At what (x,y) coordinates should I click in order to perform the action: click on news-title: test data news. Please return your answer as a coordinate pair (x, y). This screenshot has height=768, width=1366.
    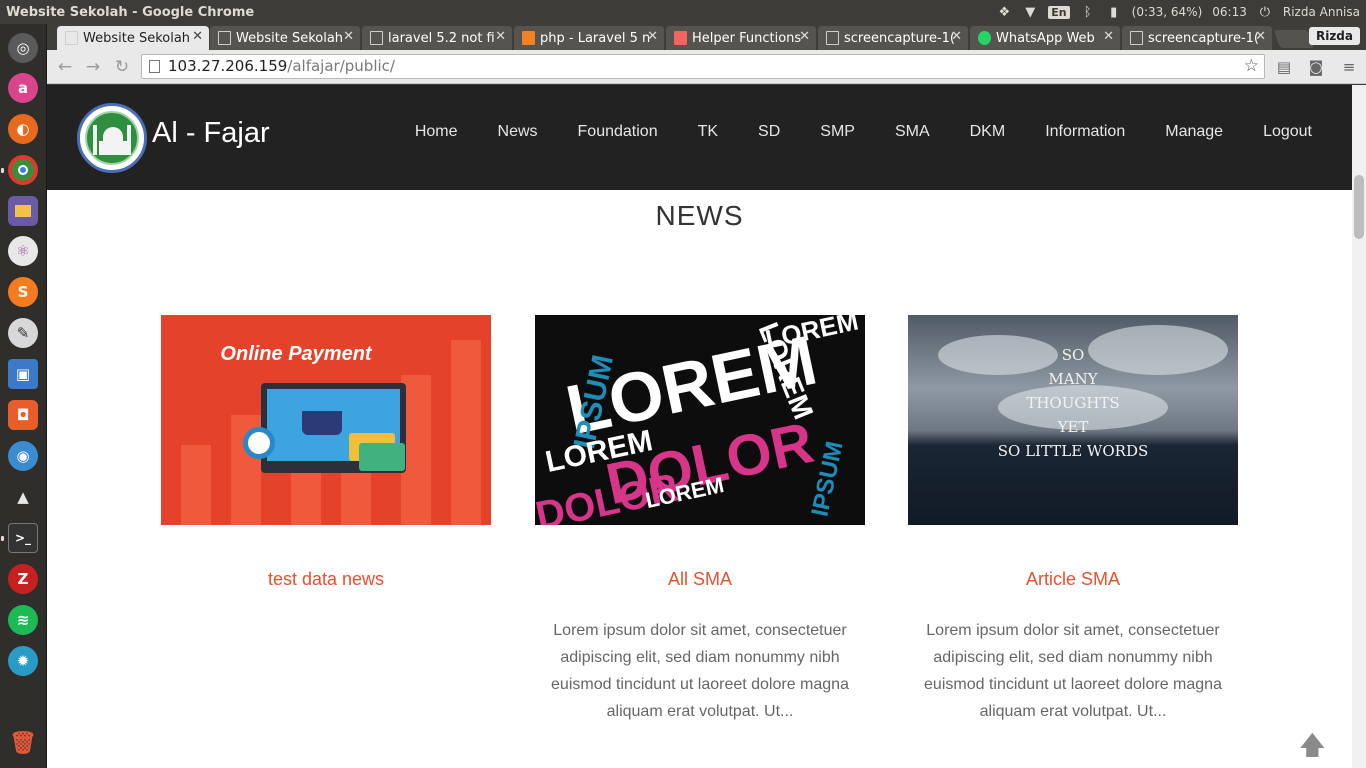
    Looking at the image, I should click on (326, 579).